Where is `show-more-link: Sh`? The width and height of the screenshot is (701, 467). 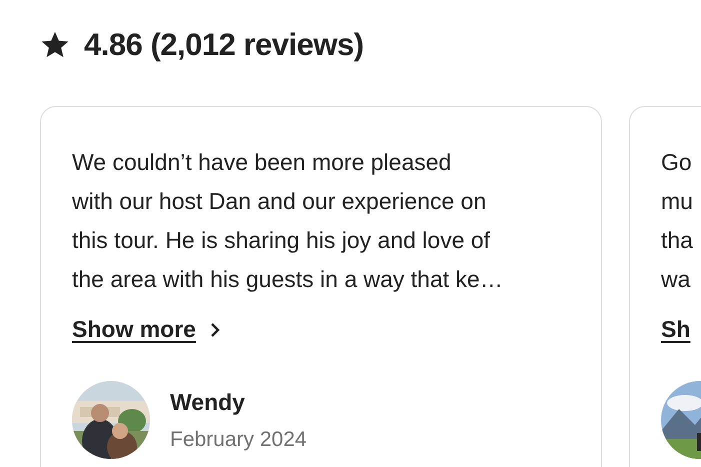
show-more-link: Sh is located at coordinates (675, 329).